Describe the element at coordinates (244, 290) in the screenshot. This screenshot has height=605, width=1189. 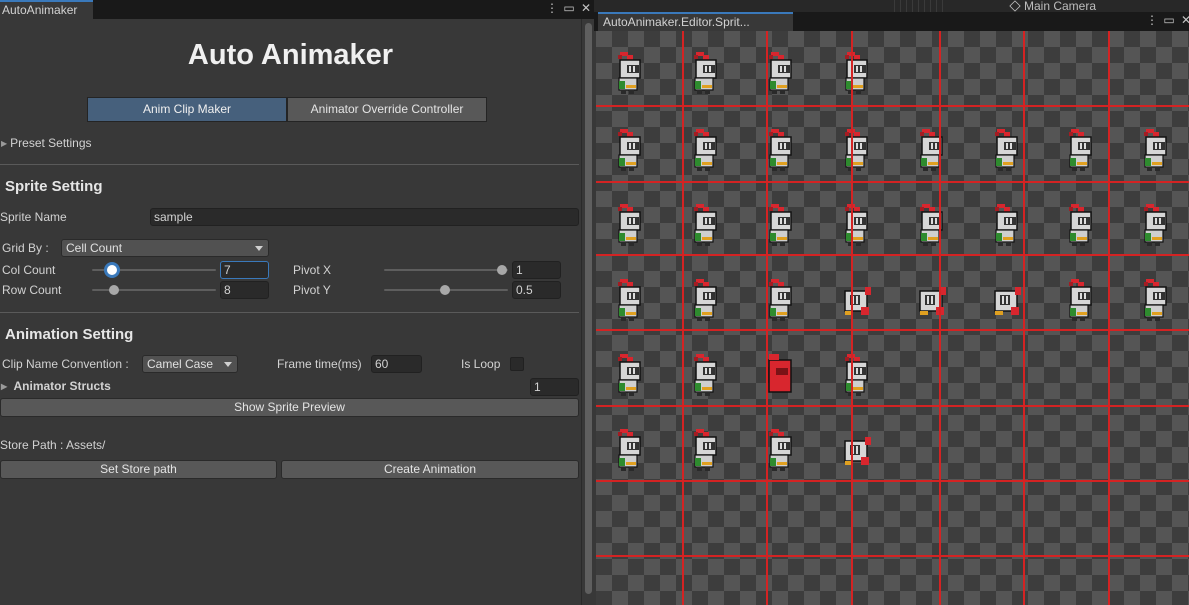
I see `row-count-field: 8` at that location.